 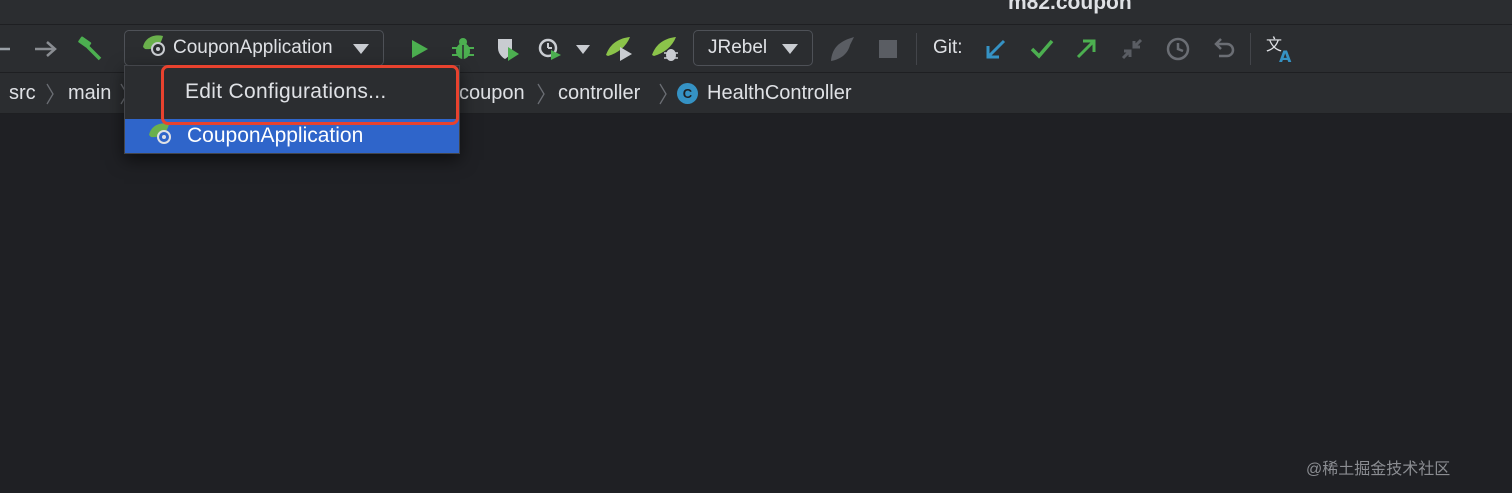 What do you see at coordinates (1378, 469) in the screenshot?
I see `watermark: @稀土掘金技术社区` at bounding box center [1378, 469].